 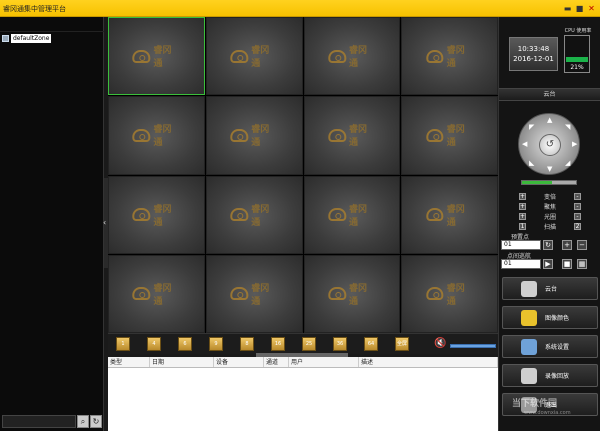 I want to click on zone-item: defaultZone, so click(x=27, y=38).